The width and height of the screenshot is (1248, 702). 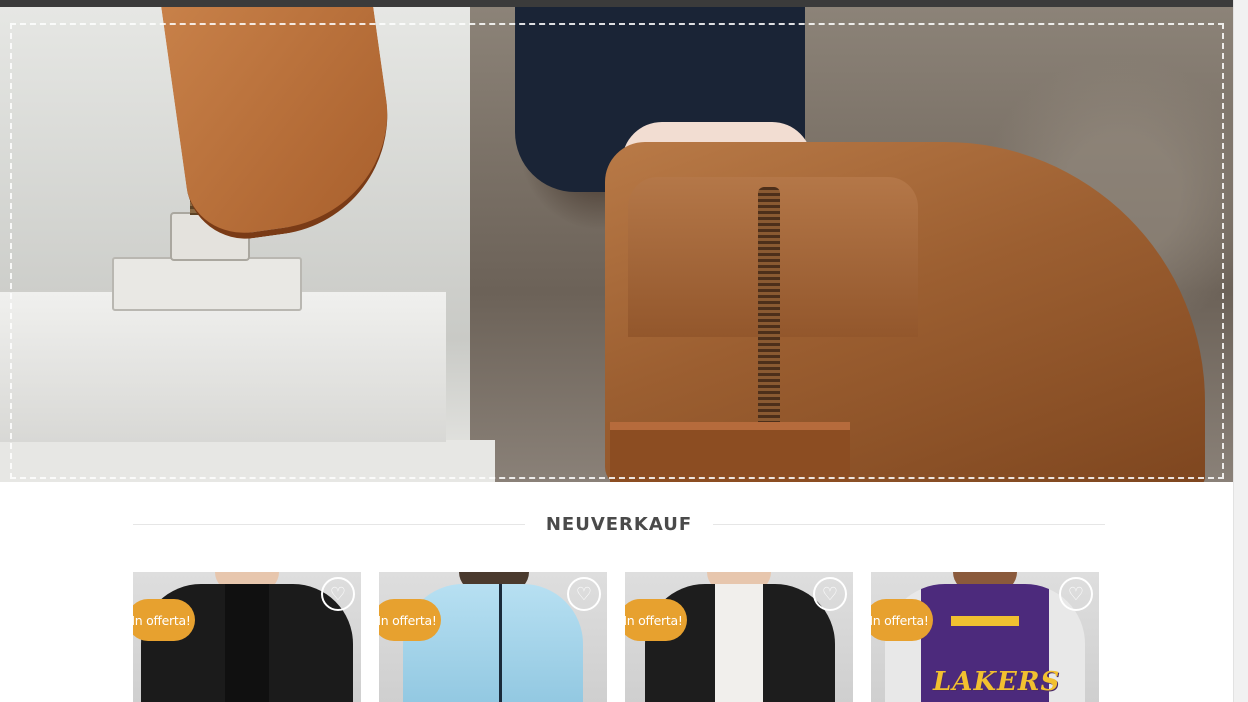 I want to click on section-header: NEUVERKAUF, so click(x=619, y=525).